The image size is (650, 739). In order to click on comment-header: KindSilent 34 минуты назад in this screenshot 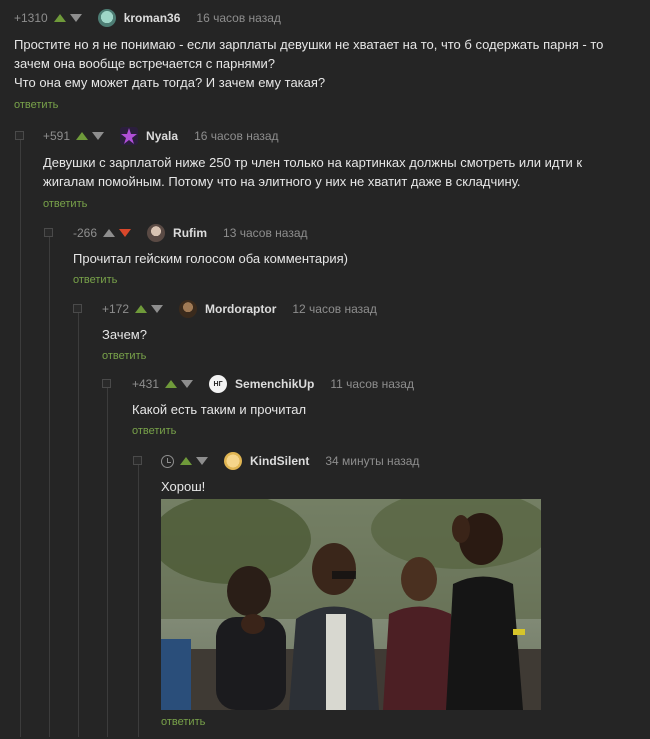, I will do `click(391, 461)`.